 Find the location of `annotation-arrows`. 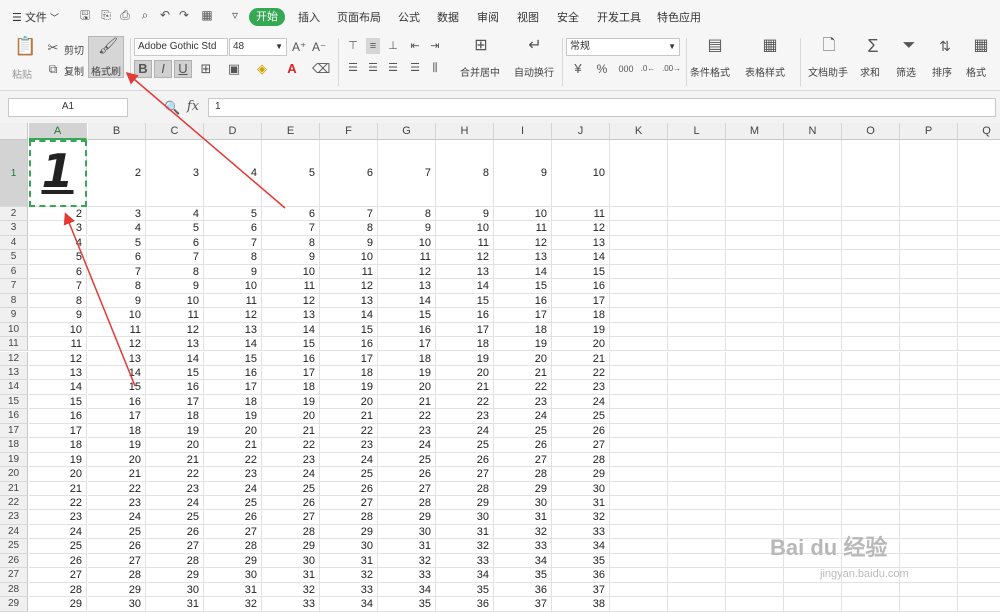

annotation-arrows is located at coordinates (174, 229).